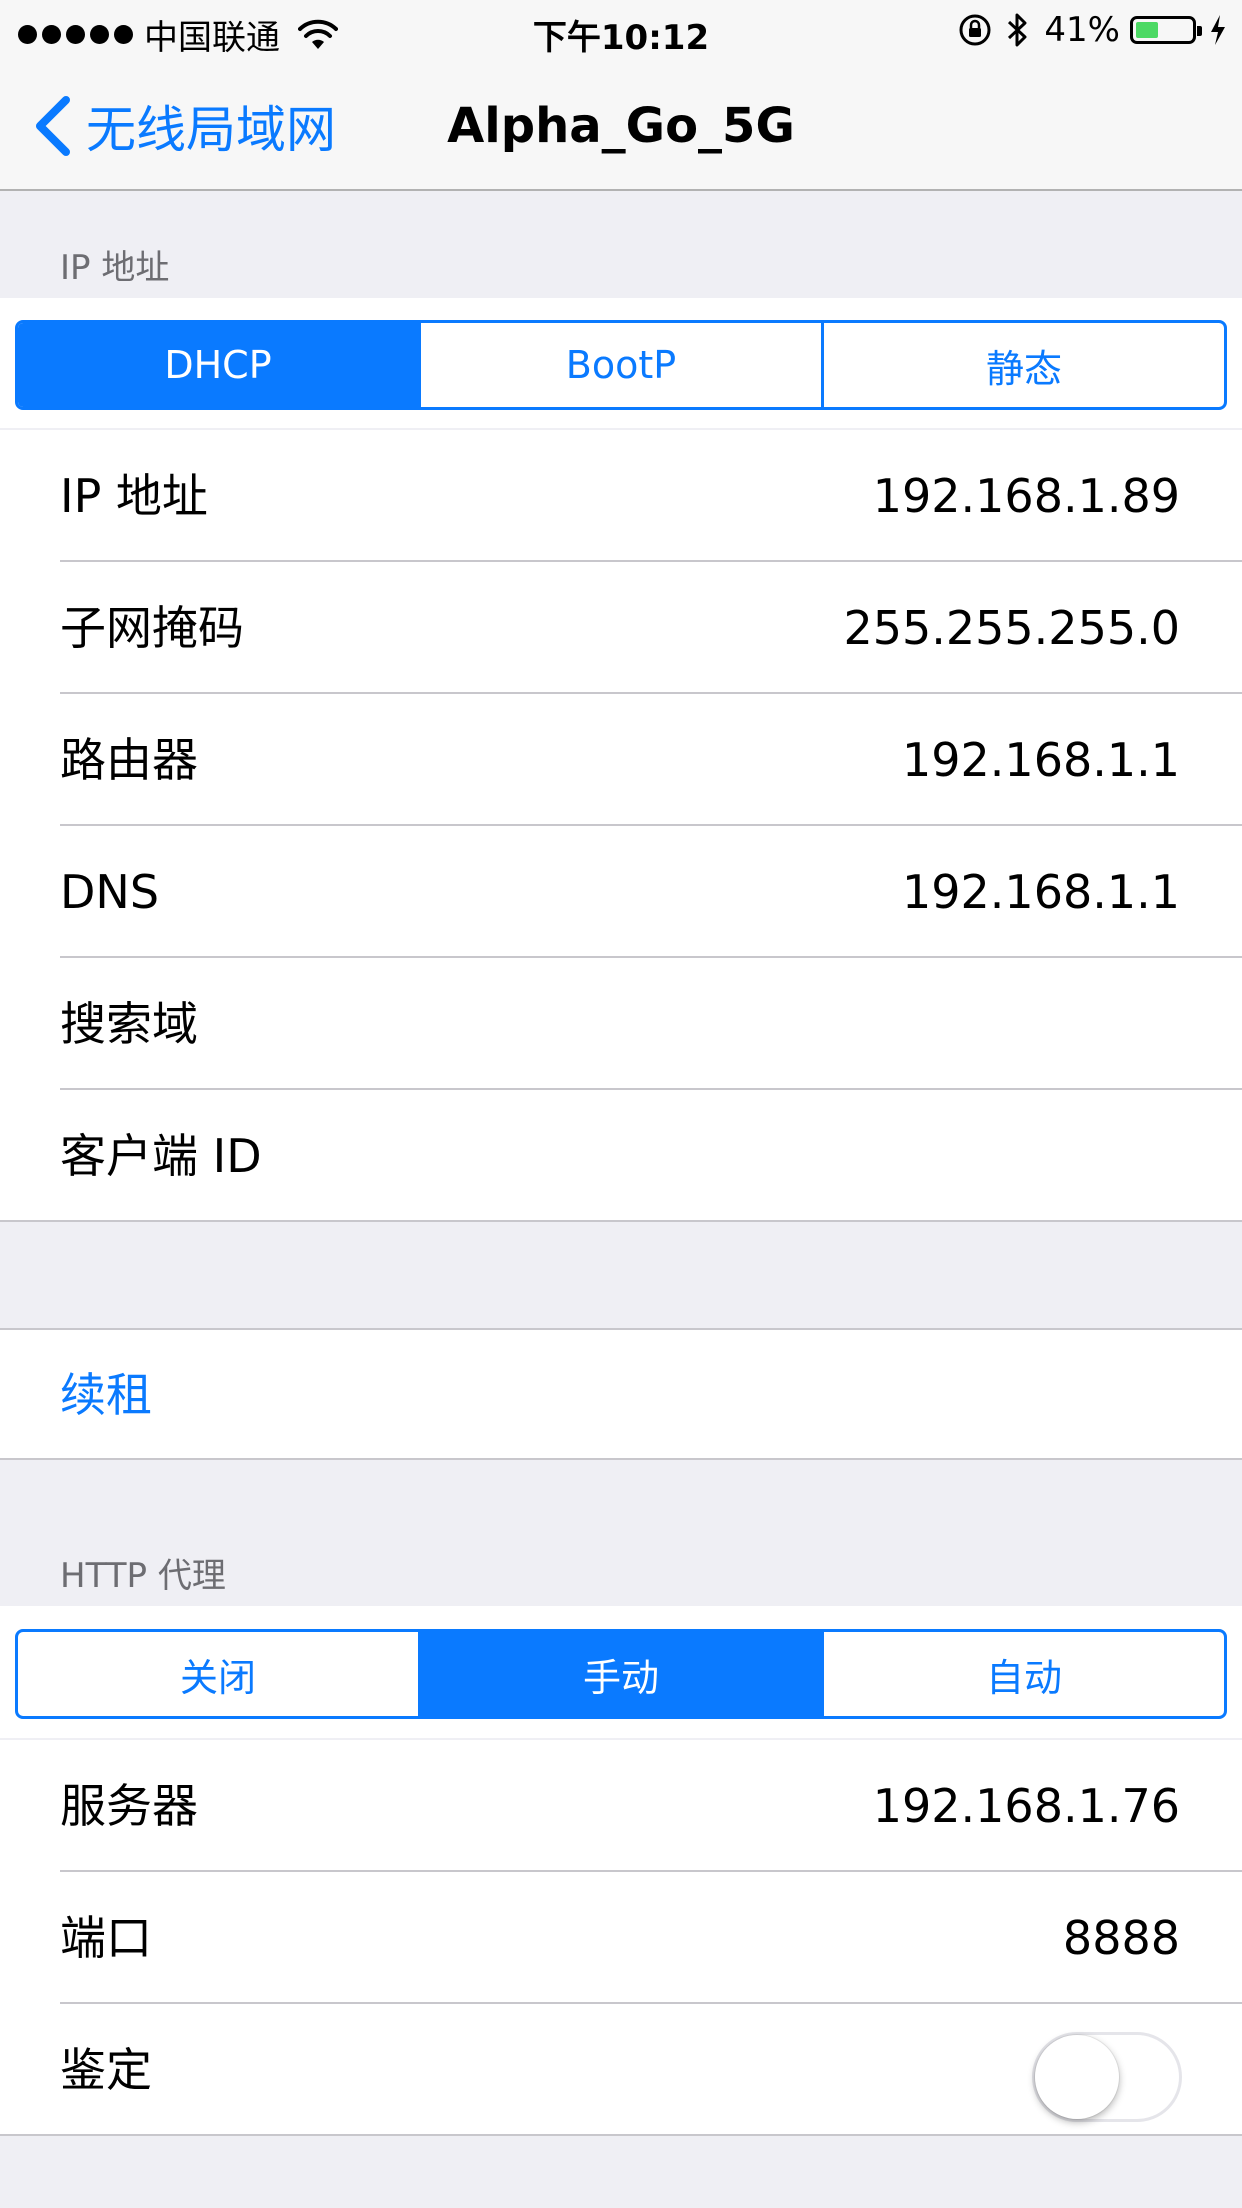 The width and height of the screenshot is (1242, 2208). I want to click on authentication-toggle, so click(1107, 2077).